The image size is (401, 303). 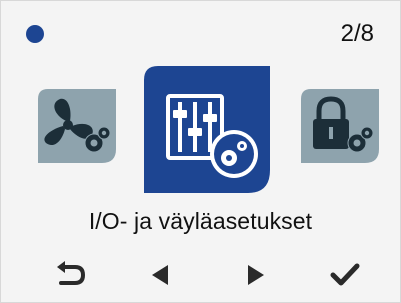 I want to click on back-button, so click(x=71, y=275).